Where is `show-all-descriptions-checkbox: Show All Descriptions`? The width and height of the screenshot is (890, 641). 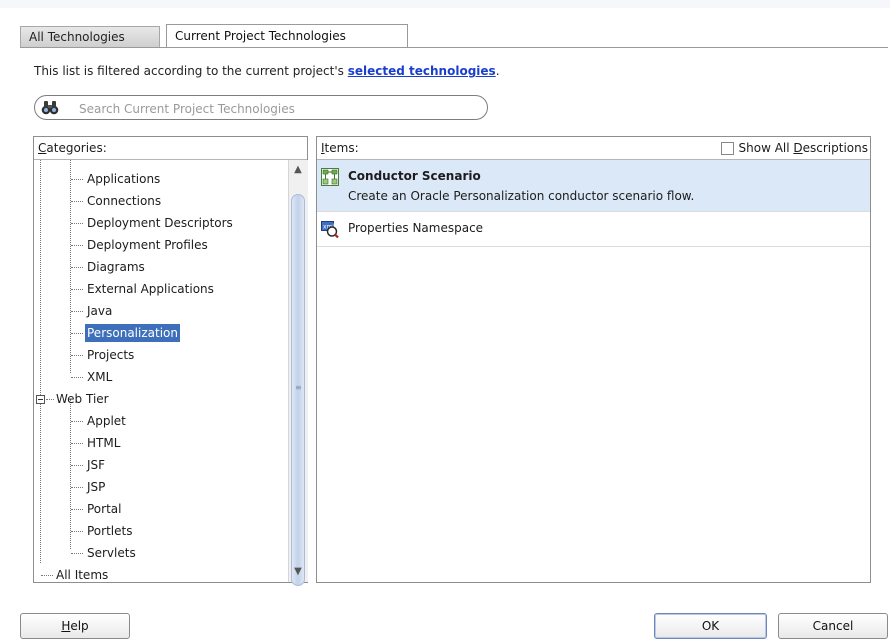
show-all-descriptions-checkbox: Show All Descriptions is located at coordinates (794, 148).